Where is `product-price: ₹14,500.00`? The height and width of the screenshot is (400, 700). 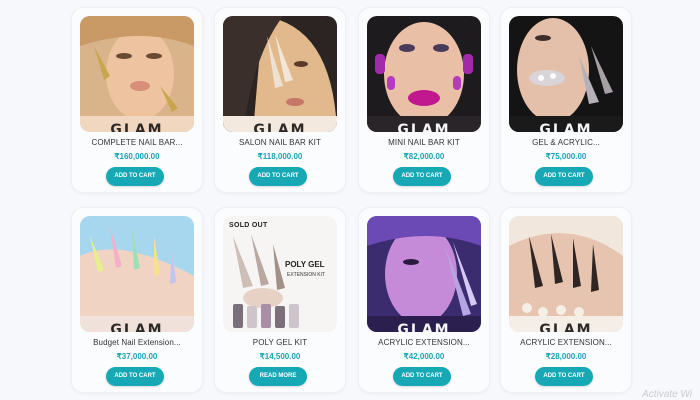
product-price: ₹14,500.00 is located at coordinates (280, 356).